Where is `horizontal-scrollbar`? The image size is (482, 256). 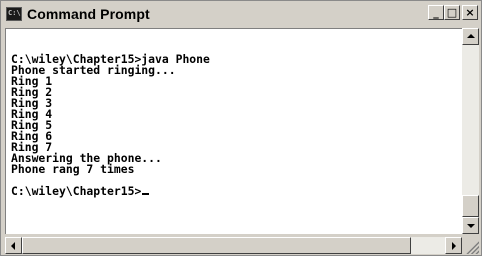 horizontal-scrollbar is located at coordinates (233, 245).